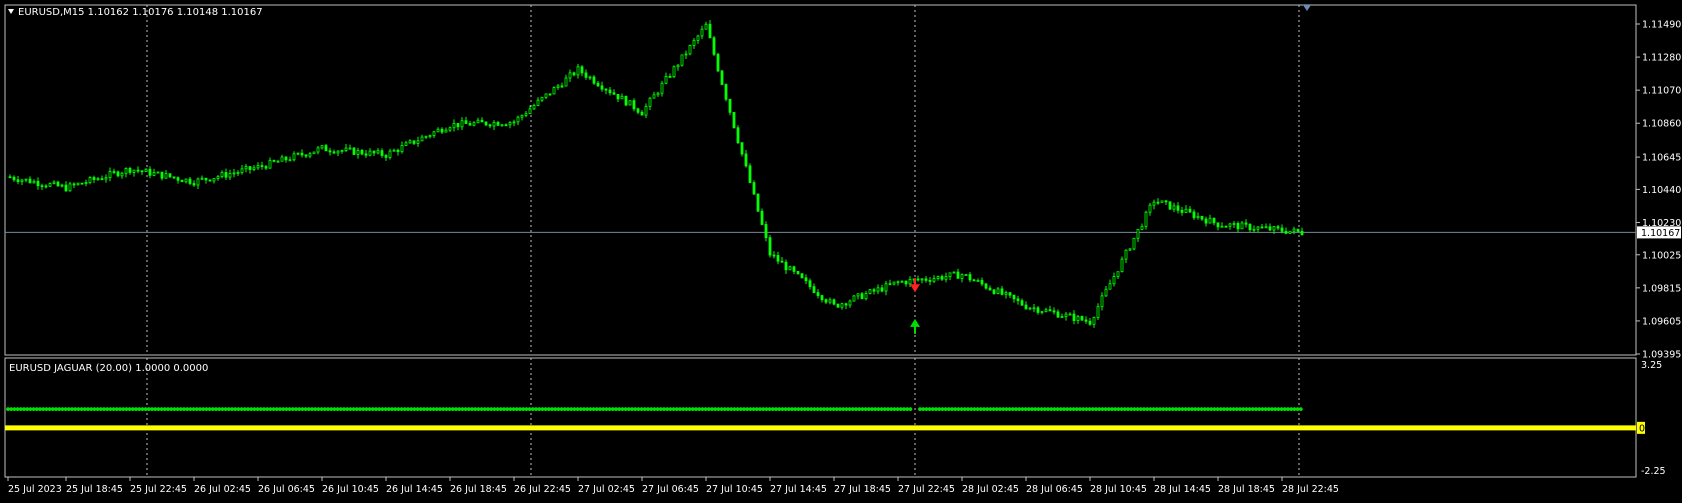 This screenshot has height=503, width=1682. I want to click on time-tick-label: 28 Jul 22:45, so click(1310, 489).